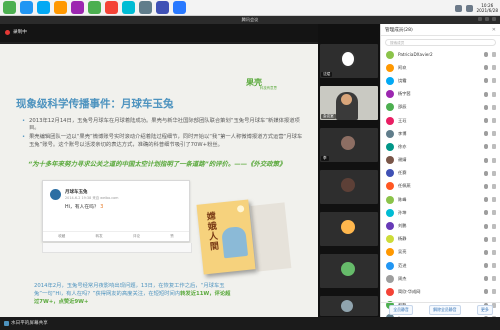 The height and width of the screenshot is (330, 500). I want to click on clock-date: 2021/6/28, so click(487, 10).